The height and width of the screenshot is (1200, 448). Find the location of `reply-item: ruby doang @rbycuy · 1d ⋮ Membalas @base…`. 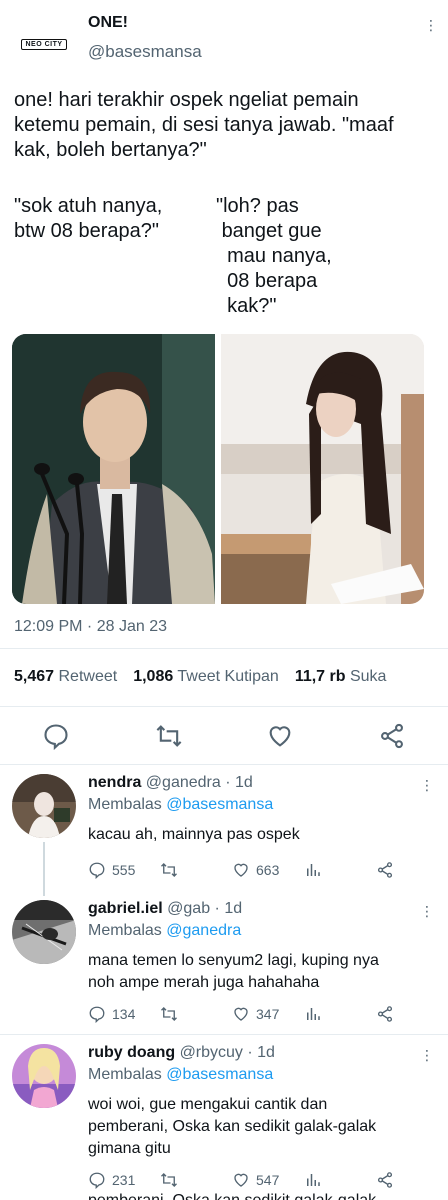

reply-item: ruby doang @rbycuy · 1d ⋮ Membalas @base… is located at coordinates (224, 1119).